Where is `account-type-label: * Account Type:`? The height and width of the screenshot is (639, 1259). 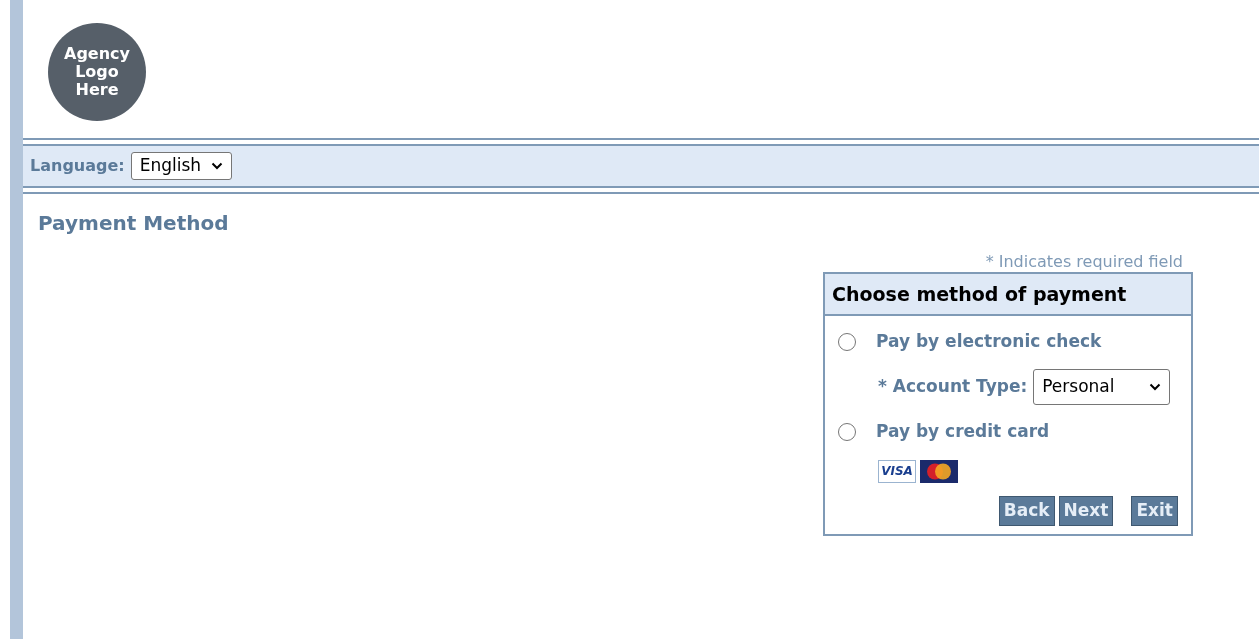
account-type-label: * Account Type: is located at coordinates (953, 387).